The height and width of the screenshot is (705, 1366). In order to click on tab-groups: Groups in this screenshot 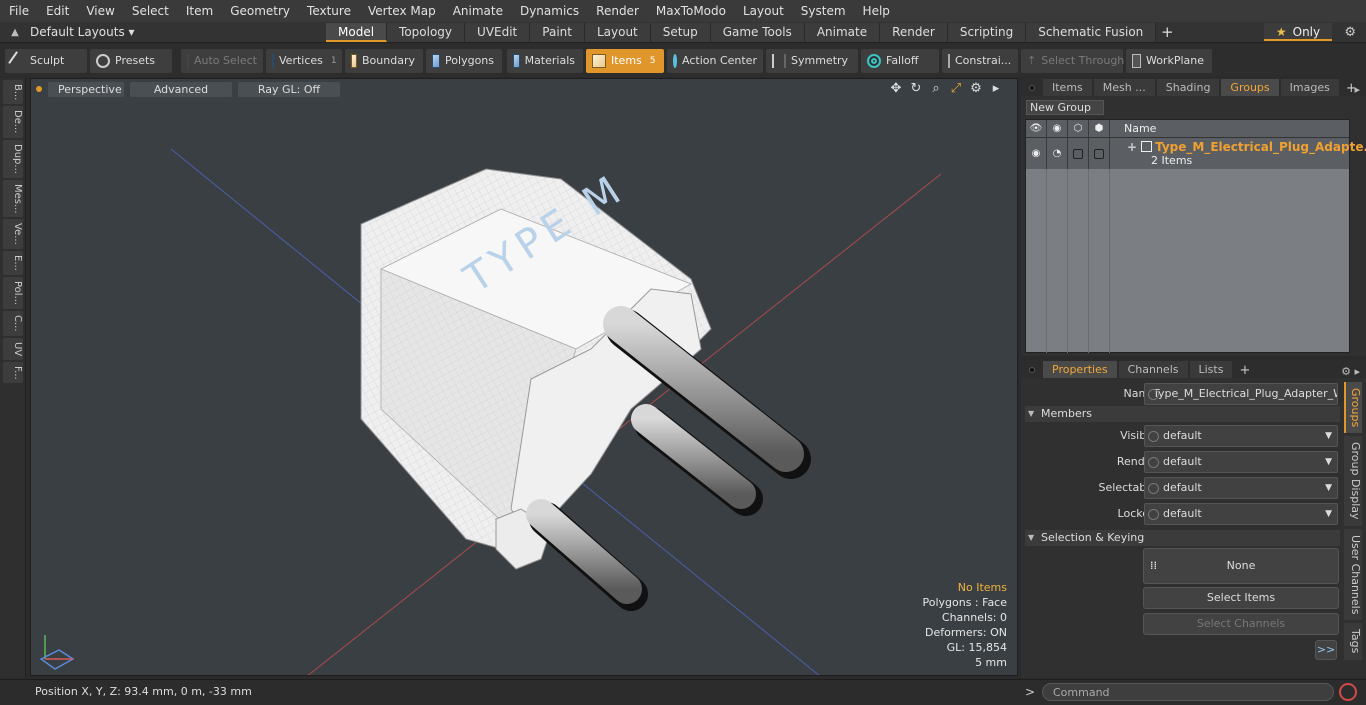, I will do `click(1250, 87)`.